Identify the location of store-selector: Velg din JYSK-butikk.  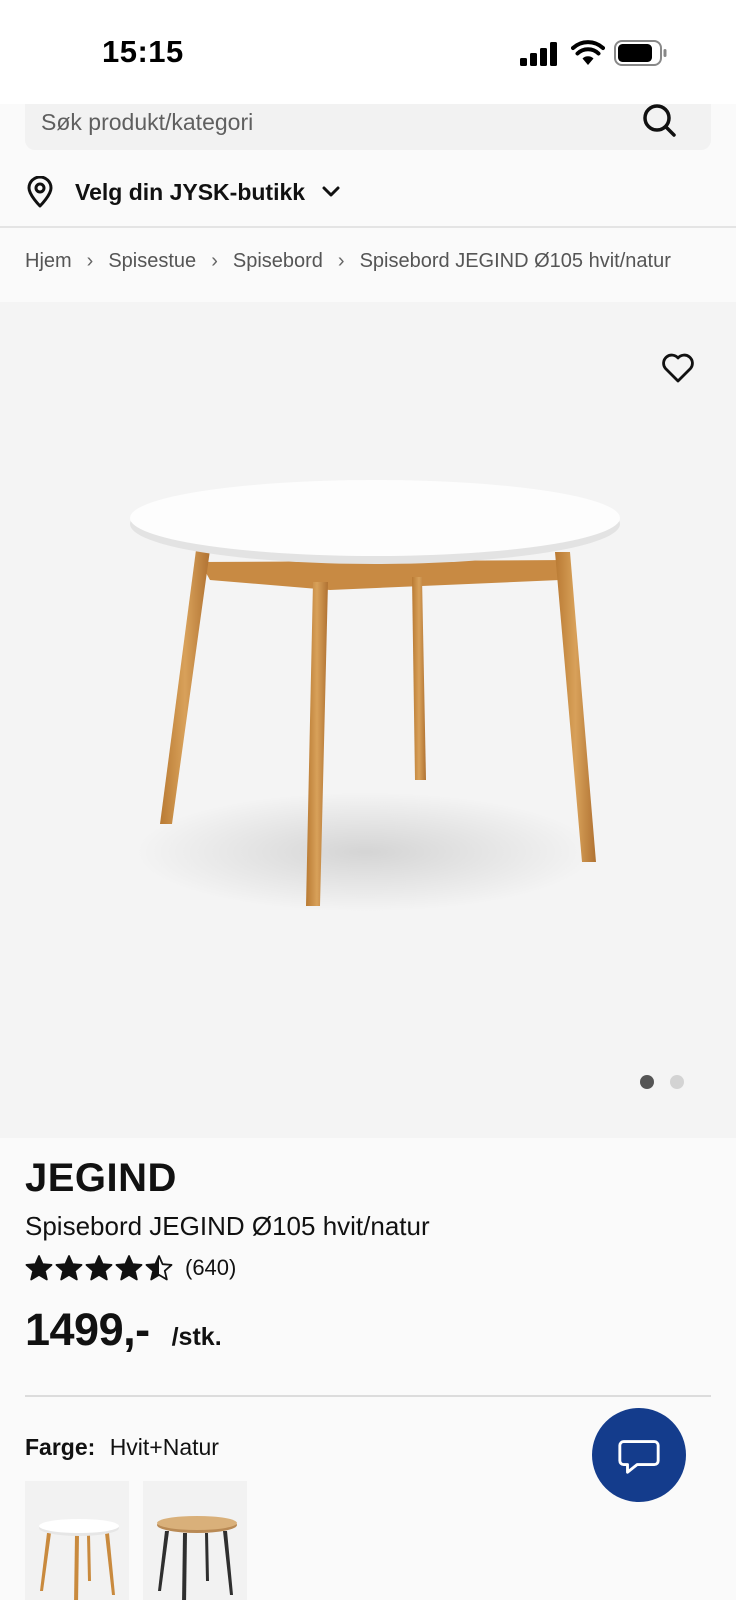
(183, 192).